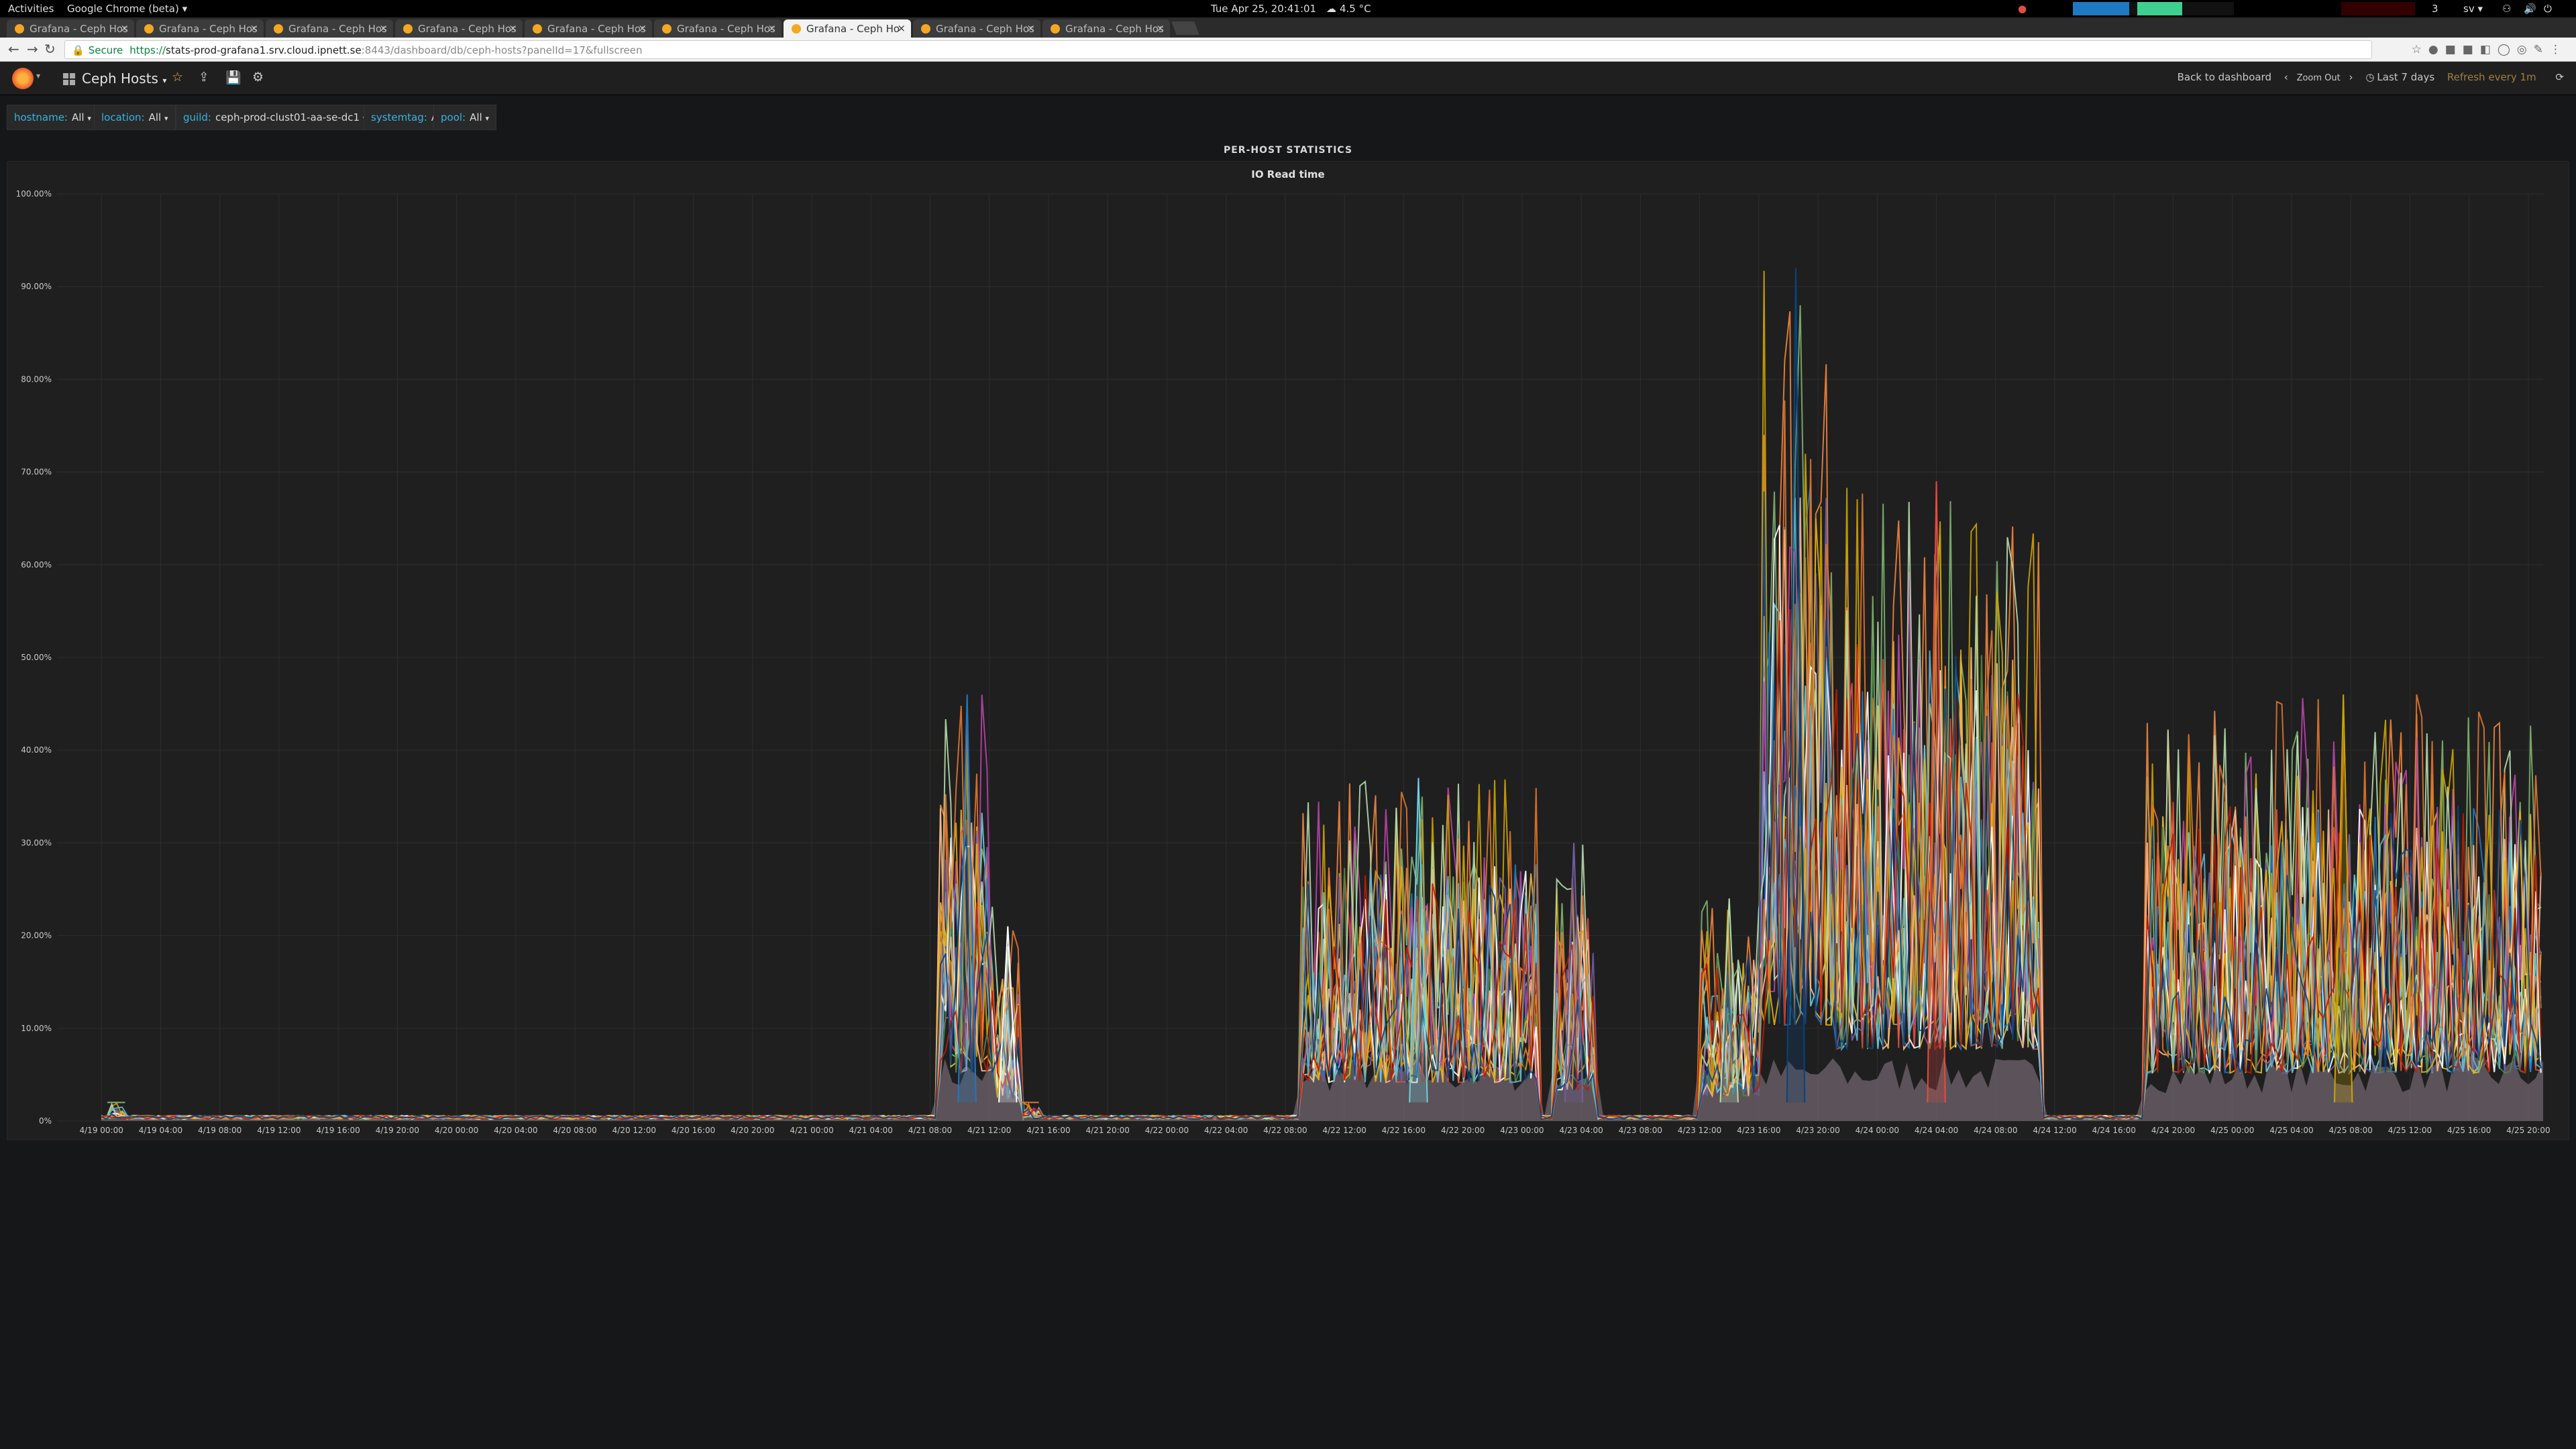 This screenshot has height=1449, width=2576. I want to click on browser-tab: Grafana - Ceph Ho ×, so click(847, 28).